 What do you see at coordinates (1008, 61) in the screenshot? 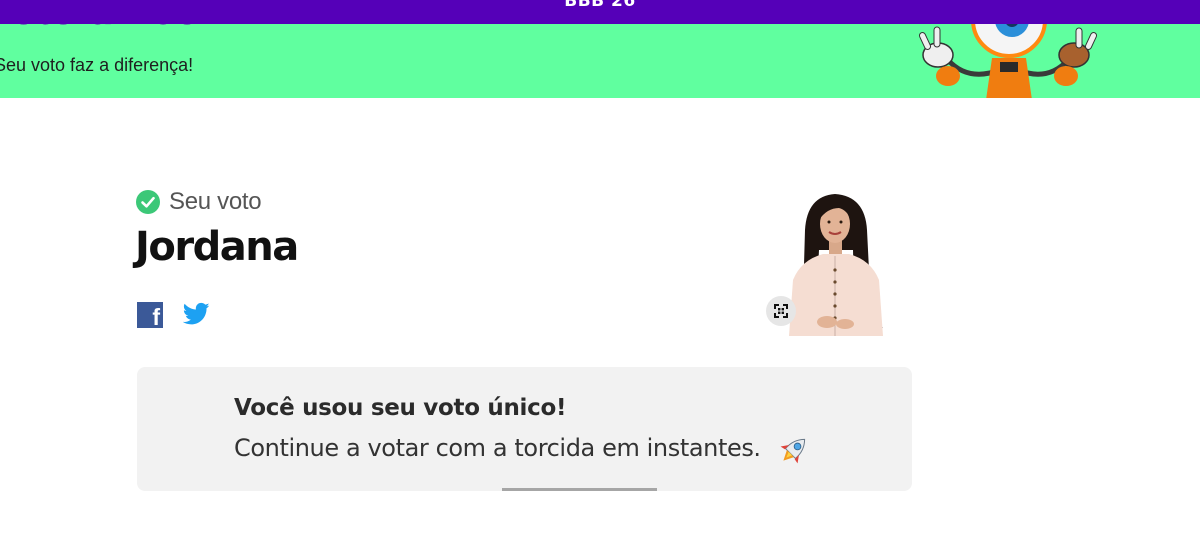
I see `mascot-illustration` at bounding box center [1008, 61].